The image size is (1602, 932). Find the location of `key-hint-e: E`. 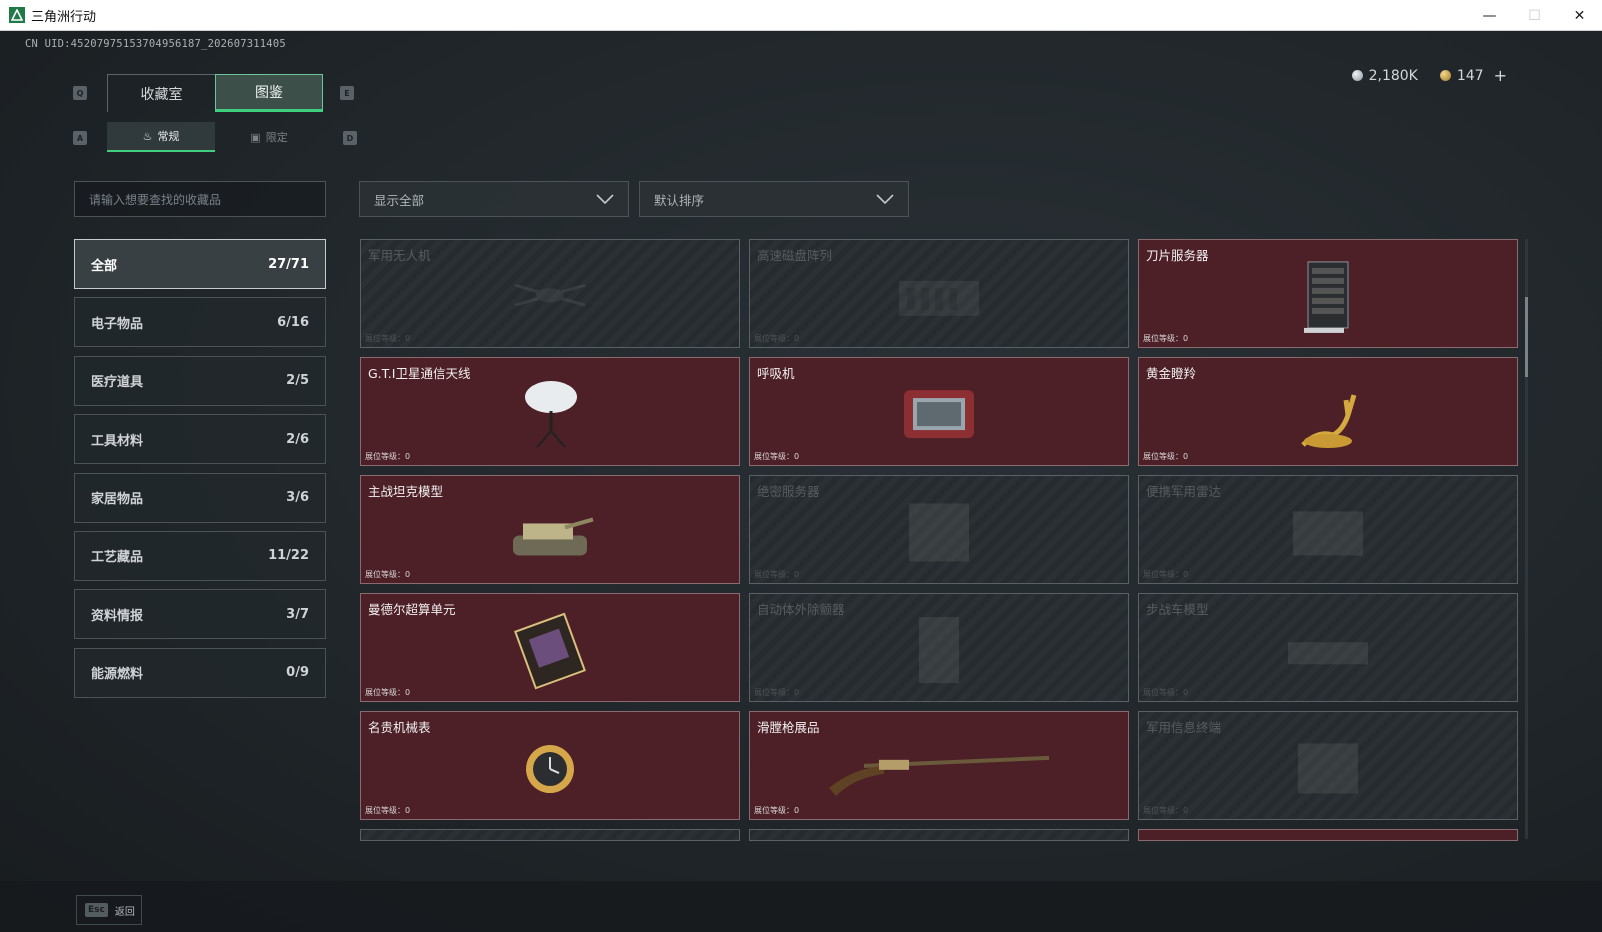

key-hint-e: E is located at coordinates (347, 93).